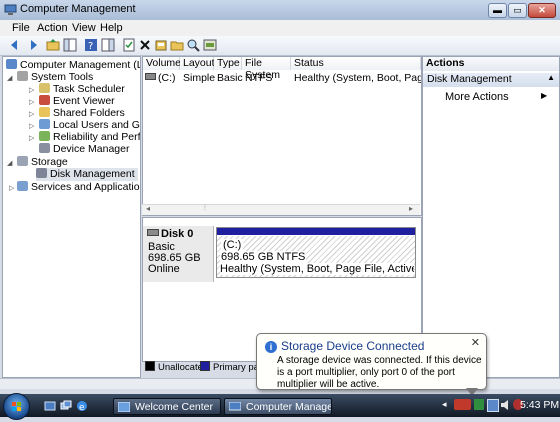  I want to click on menu-file: File, so click(21, 28).